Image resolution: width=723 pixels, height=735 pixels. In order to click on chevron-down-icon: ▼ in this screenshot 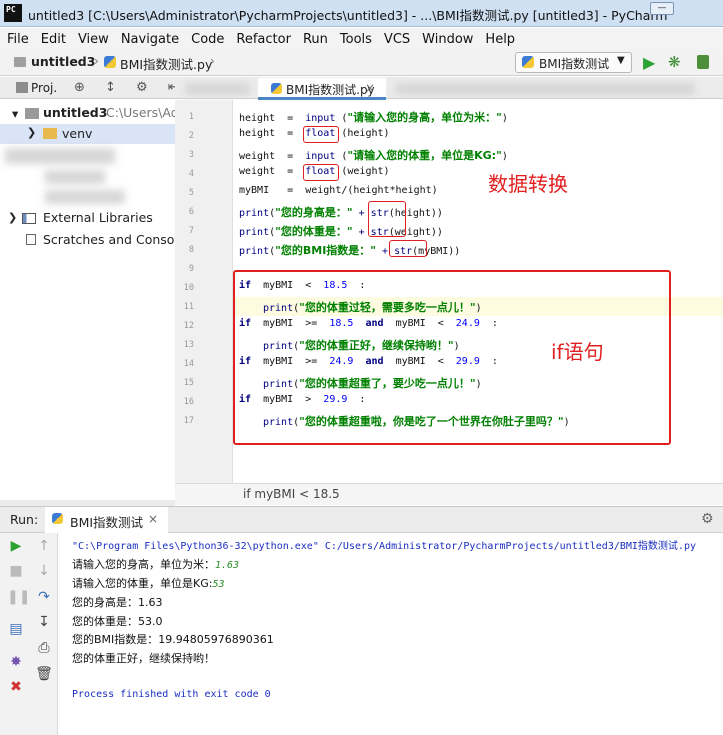, I will do `click(621, 60)`.